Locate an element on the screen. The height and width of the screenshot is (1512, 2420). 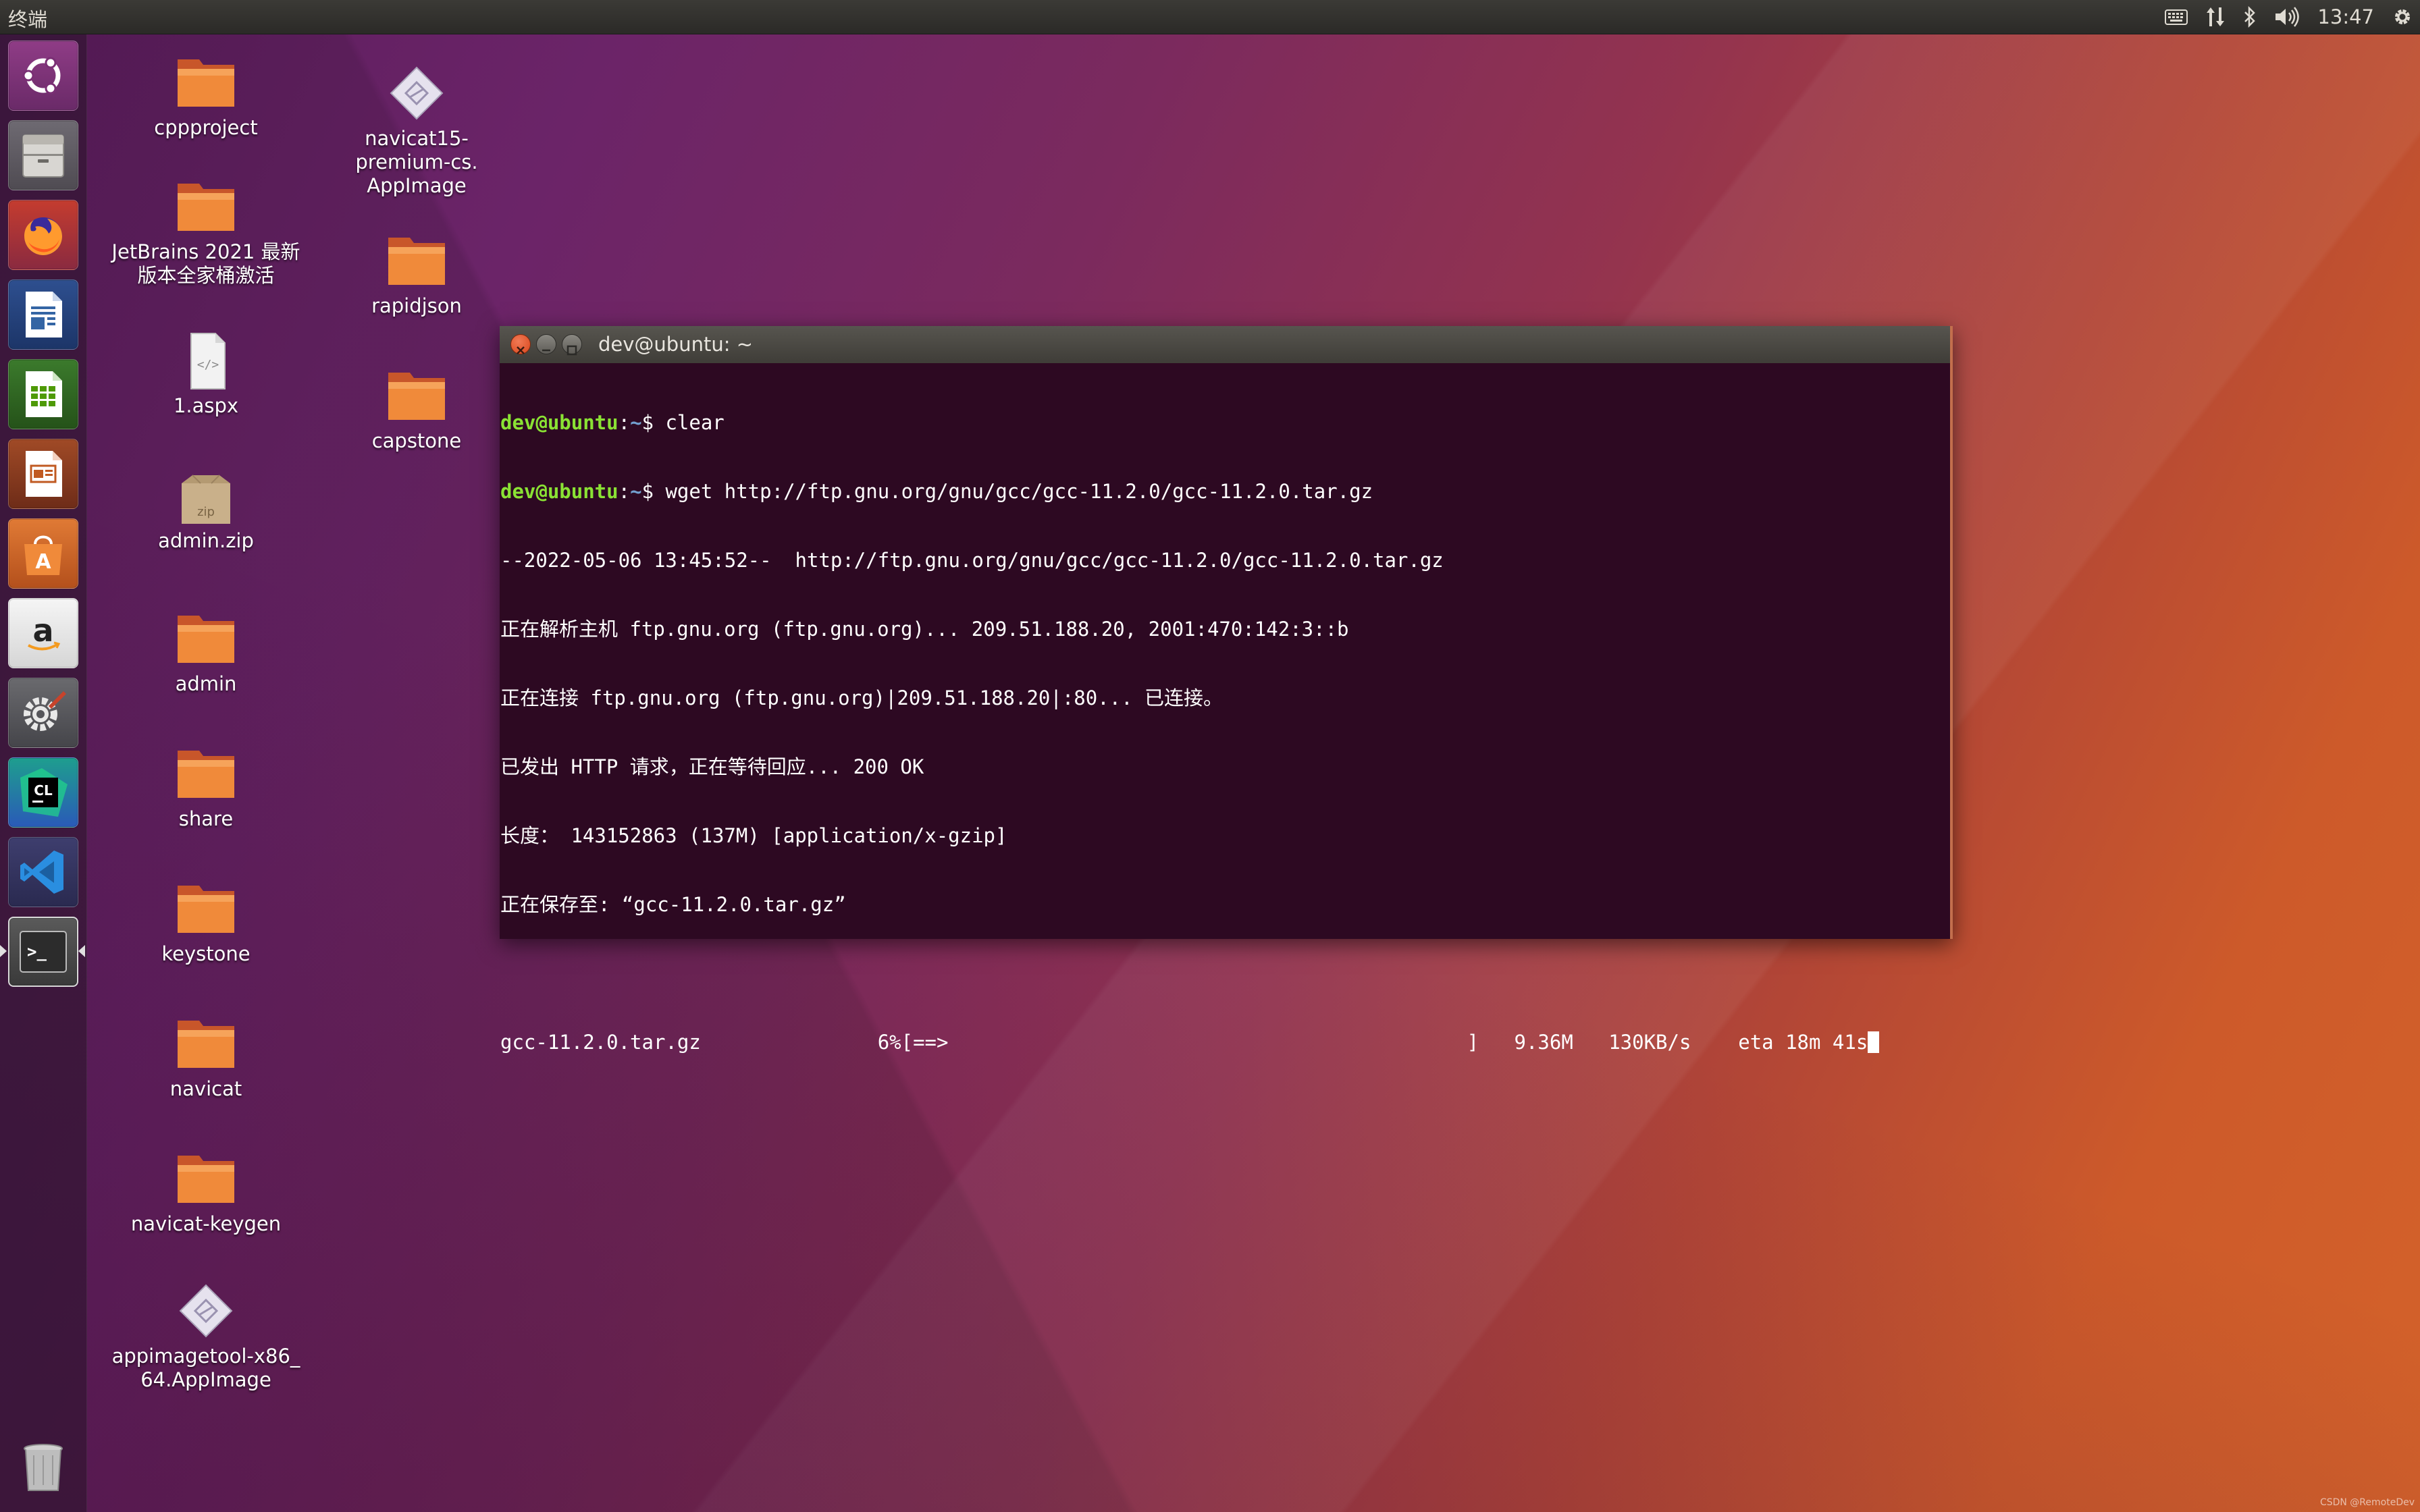
maximize-window-button is located at coordinates (572, 345).